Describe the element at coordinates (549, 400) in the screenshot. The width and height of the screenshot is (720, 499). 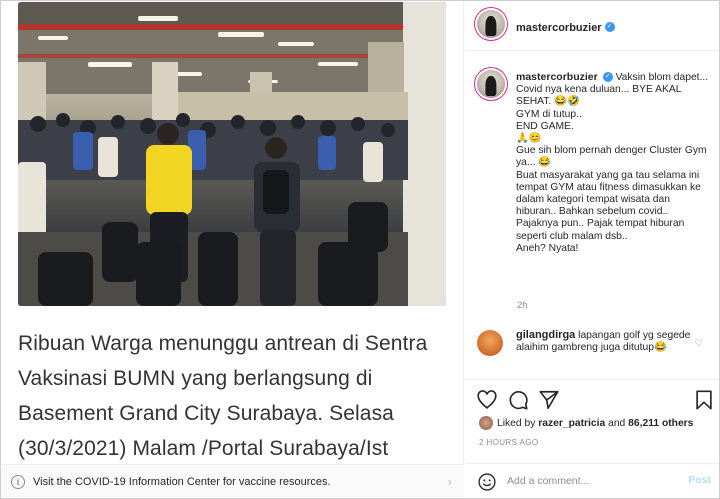
I see `share-icon` at that location.